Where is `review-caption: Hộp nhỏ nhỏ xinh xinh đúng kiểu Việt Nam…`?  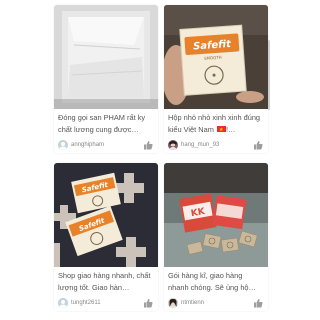
review-caption: Hộp nhỏ nhỏ xinh xinh đúng kiểu Việt Nam… is located at coordinates (216, 124).